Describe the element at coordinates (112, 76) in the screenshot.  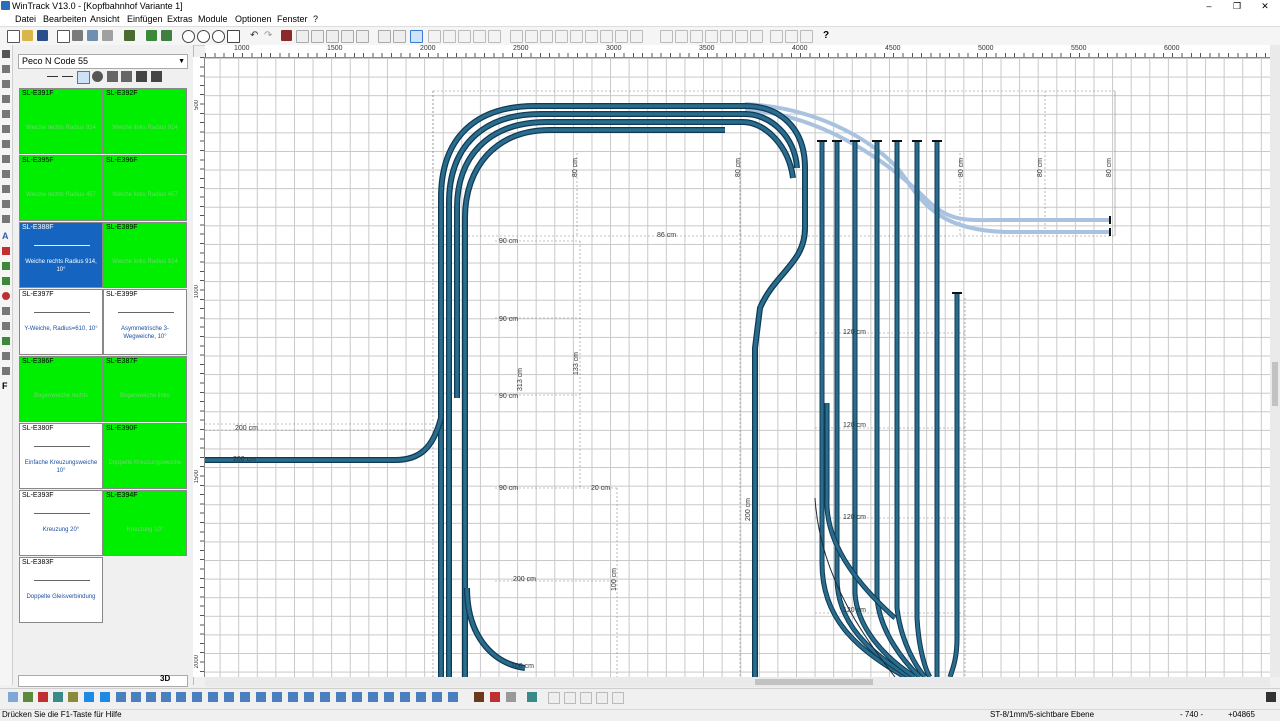
I see `palette-flex-icon` at that location.